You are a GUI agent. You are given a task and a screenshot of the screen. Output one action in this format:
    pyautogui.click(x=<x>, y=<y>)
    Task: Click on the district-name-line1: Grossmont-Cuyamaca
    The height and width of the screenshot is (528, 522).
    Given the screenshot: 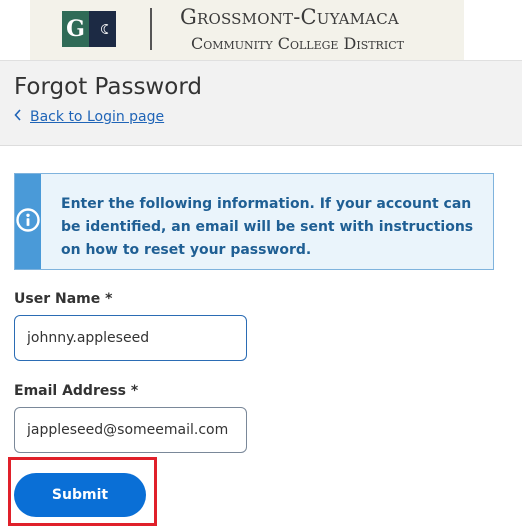 What is the action you would take?
    pyautogui.click(x=289, y=17)
    